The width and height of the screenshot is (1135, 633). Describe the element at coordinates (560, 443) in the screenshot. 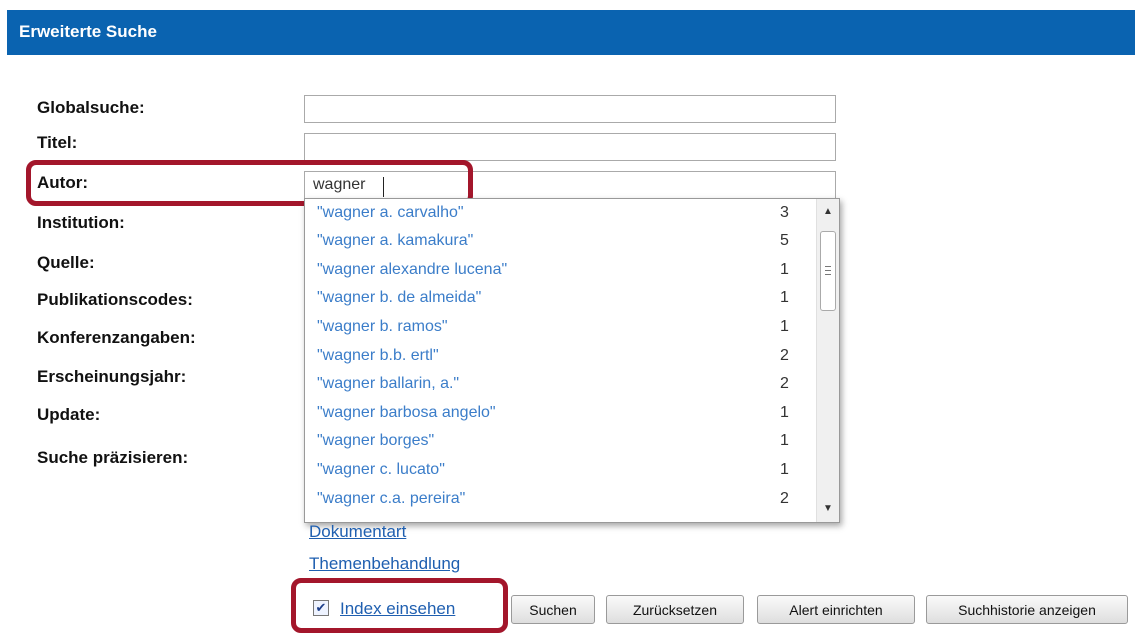

I see `suggestion-item: "wagner borges" 1` at that location.